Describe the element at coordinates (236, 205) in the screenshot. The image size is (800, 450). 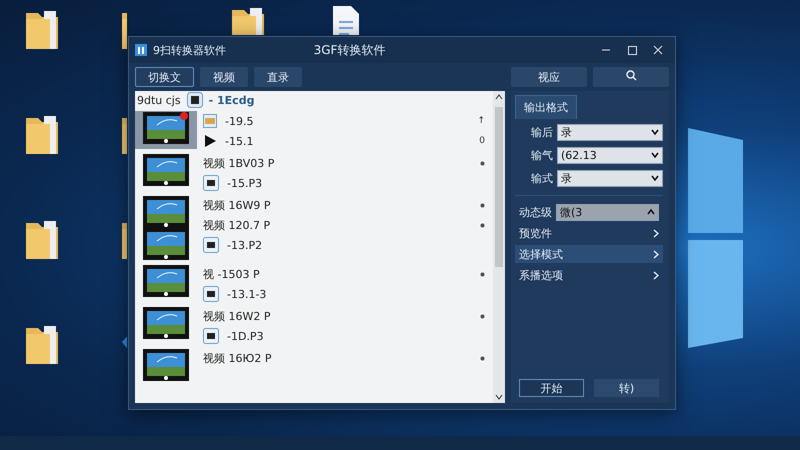
I see `video-title: 视频 16W9 P` at that location.